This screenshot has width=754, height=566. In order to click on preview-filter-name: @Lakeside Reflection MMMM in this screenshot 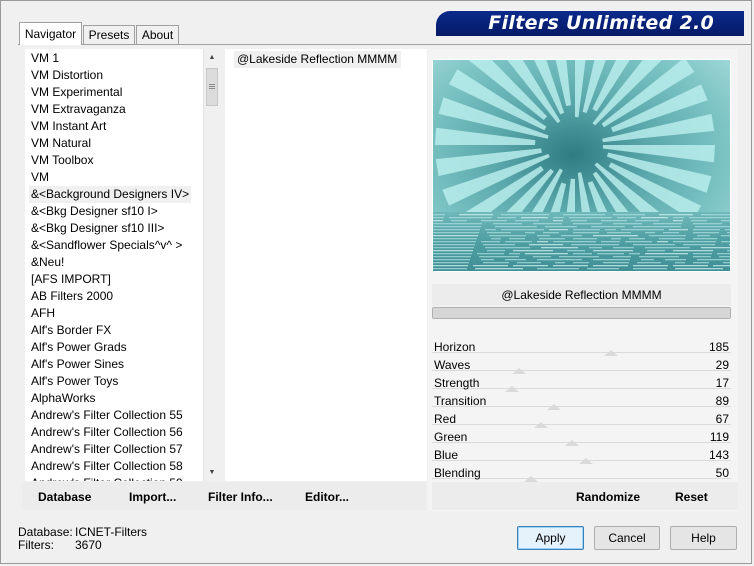, I will do `click(581, 295)`.